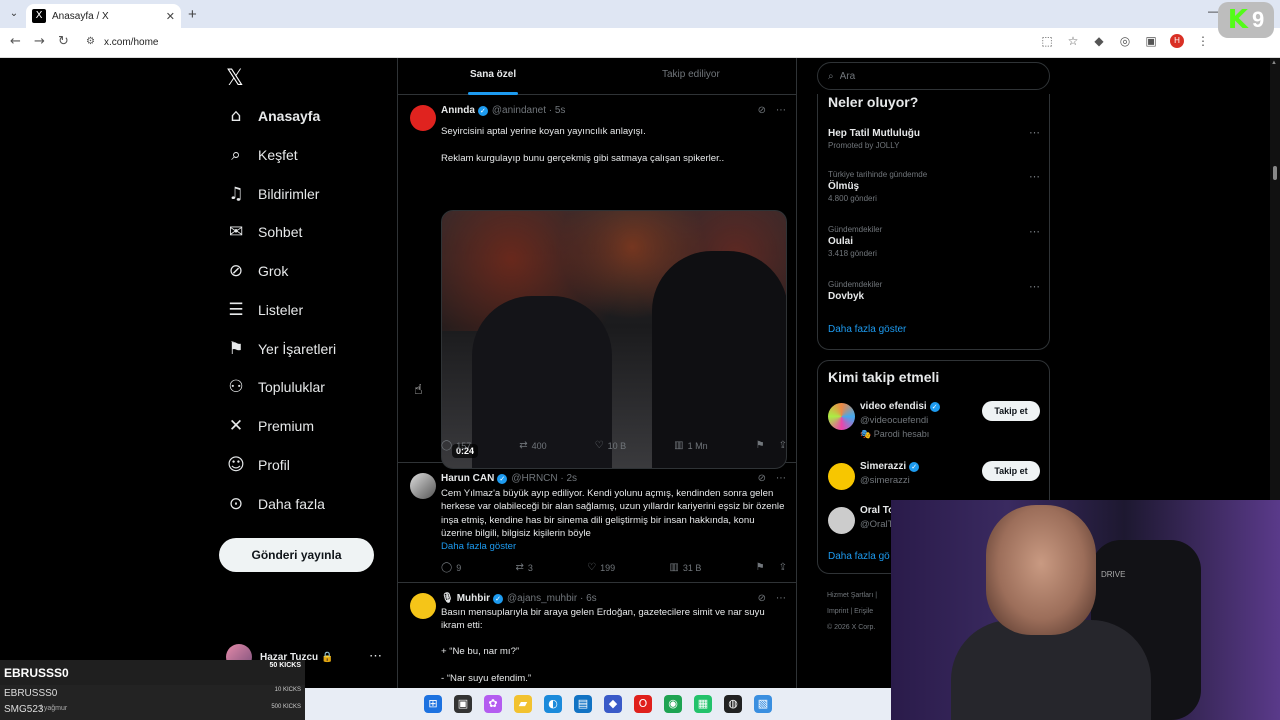 This screenshot has height=720, width=1280. Describe the element at coordinates (258, 465) in the screenshot. I see `nav-item-profile: ☺ Profil` at that location.